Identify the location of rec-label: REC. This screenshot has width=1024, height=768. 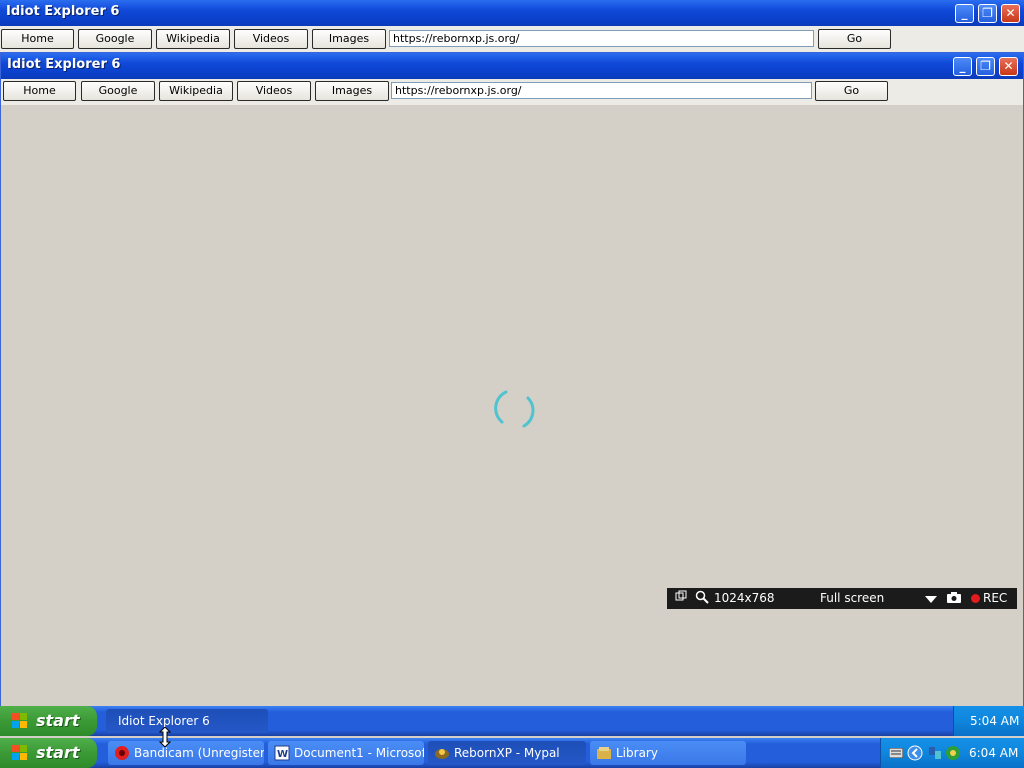
(995, 598).